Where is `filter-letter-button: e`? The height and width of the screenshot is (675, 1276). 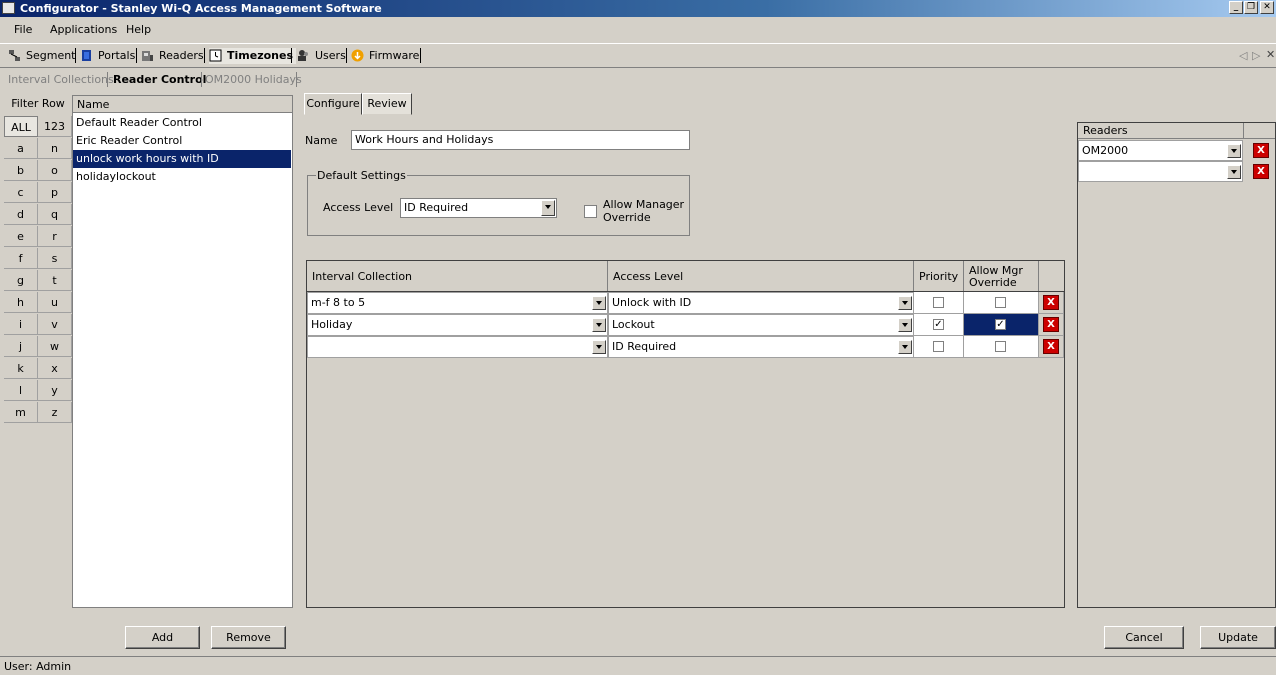 filter-letter-button: e is located at coordinates (21, 236).